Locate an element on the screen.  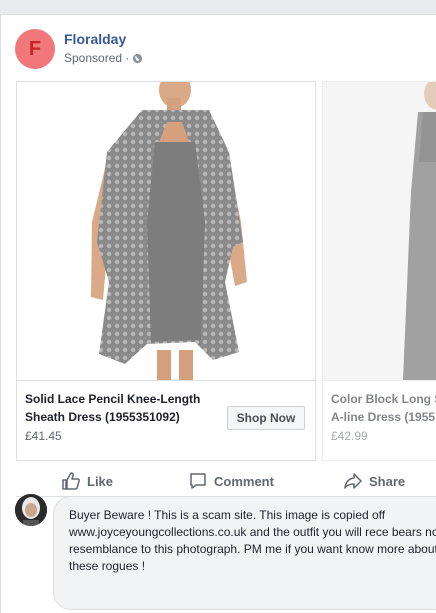
product-title: Color Block Long S A-line Dress (1955 is located at coordinates (383, 408).